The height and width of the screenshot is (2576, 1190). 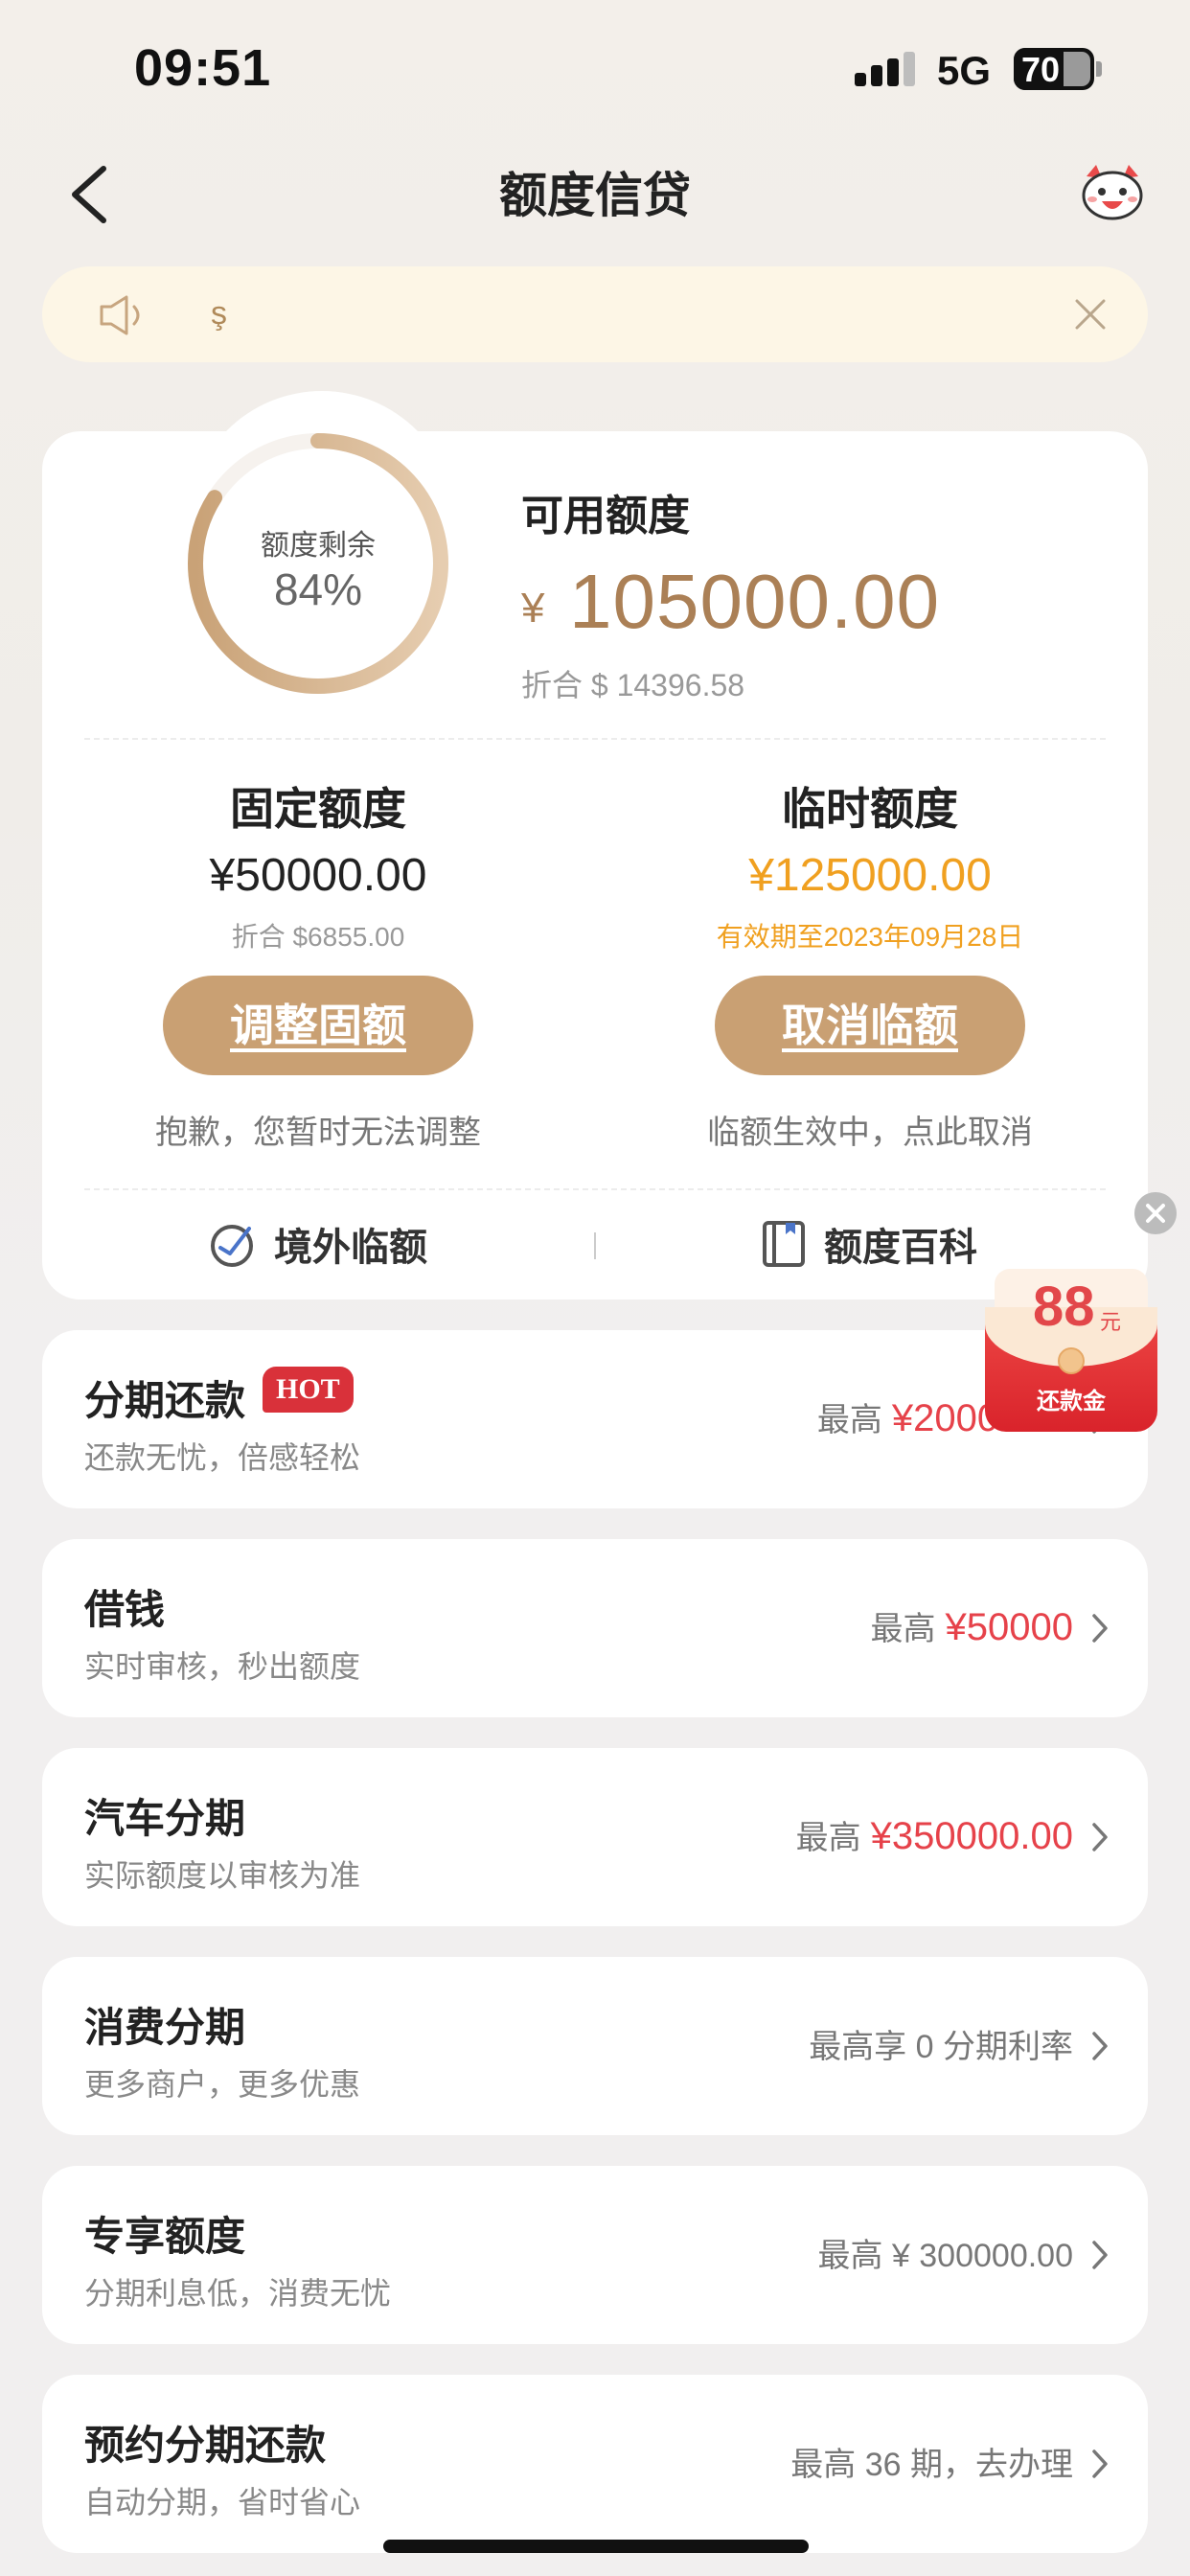 I want to click on fixed-credit-title: 固定额度, so click(x=318, y=809).